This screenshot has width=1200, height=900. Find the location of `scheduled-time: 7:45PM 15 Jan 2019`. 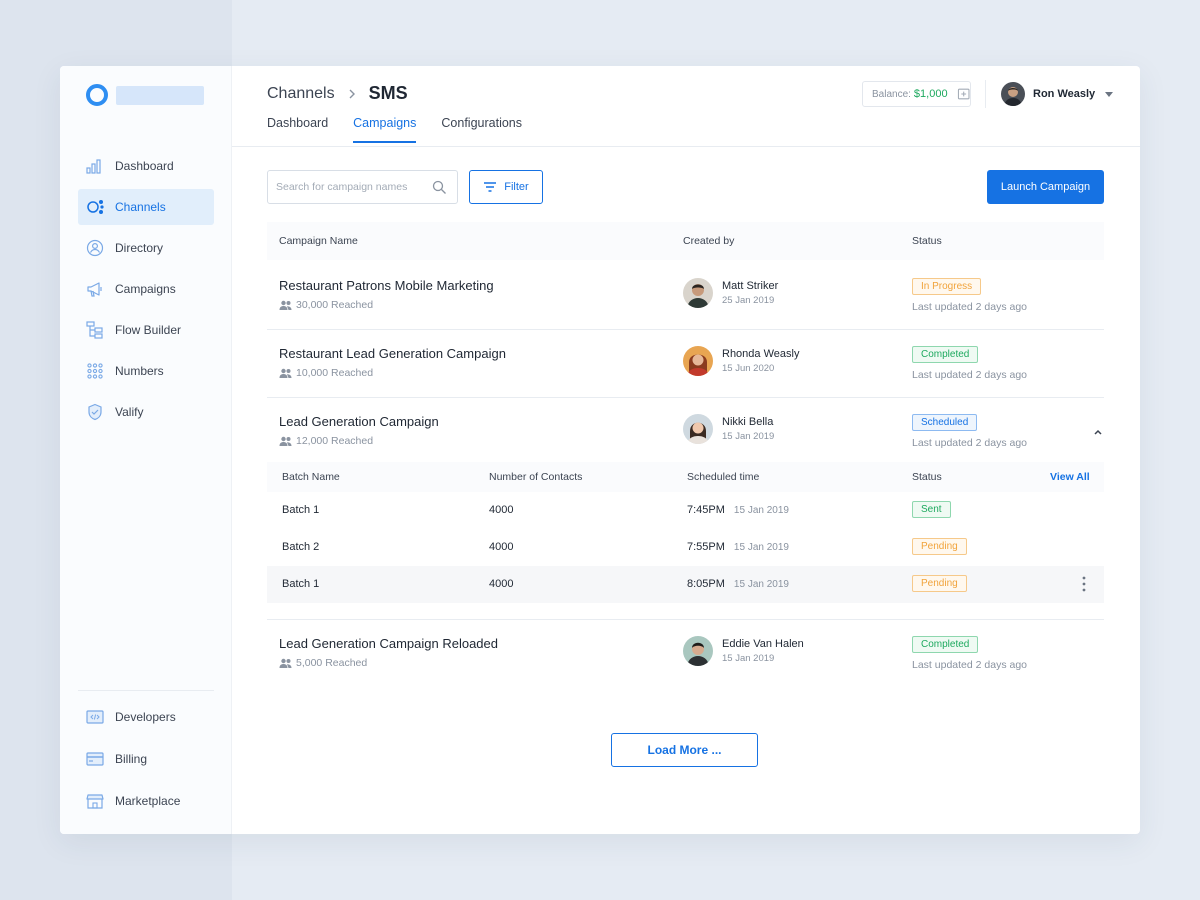

scheduled-time: 7:45PM 15 Jan 2019 is located at coordinates (738, 510).